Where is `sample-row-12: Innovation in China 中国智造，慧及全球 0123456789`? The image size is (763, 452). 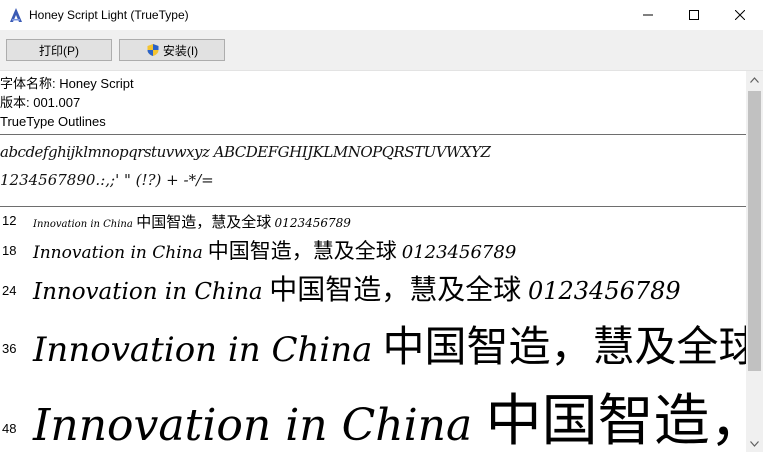
sample-row-12: Innovation in China 中国智造，慧及全球 0123456789 is located at coordinates (192, 221).